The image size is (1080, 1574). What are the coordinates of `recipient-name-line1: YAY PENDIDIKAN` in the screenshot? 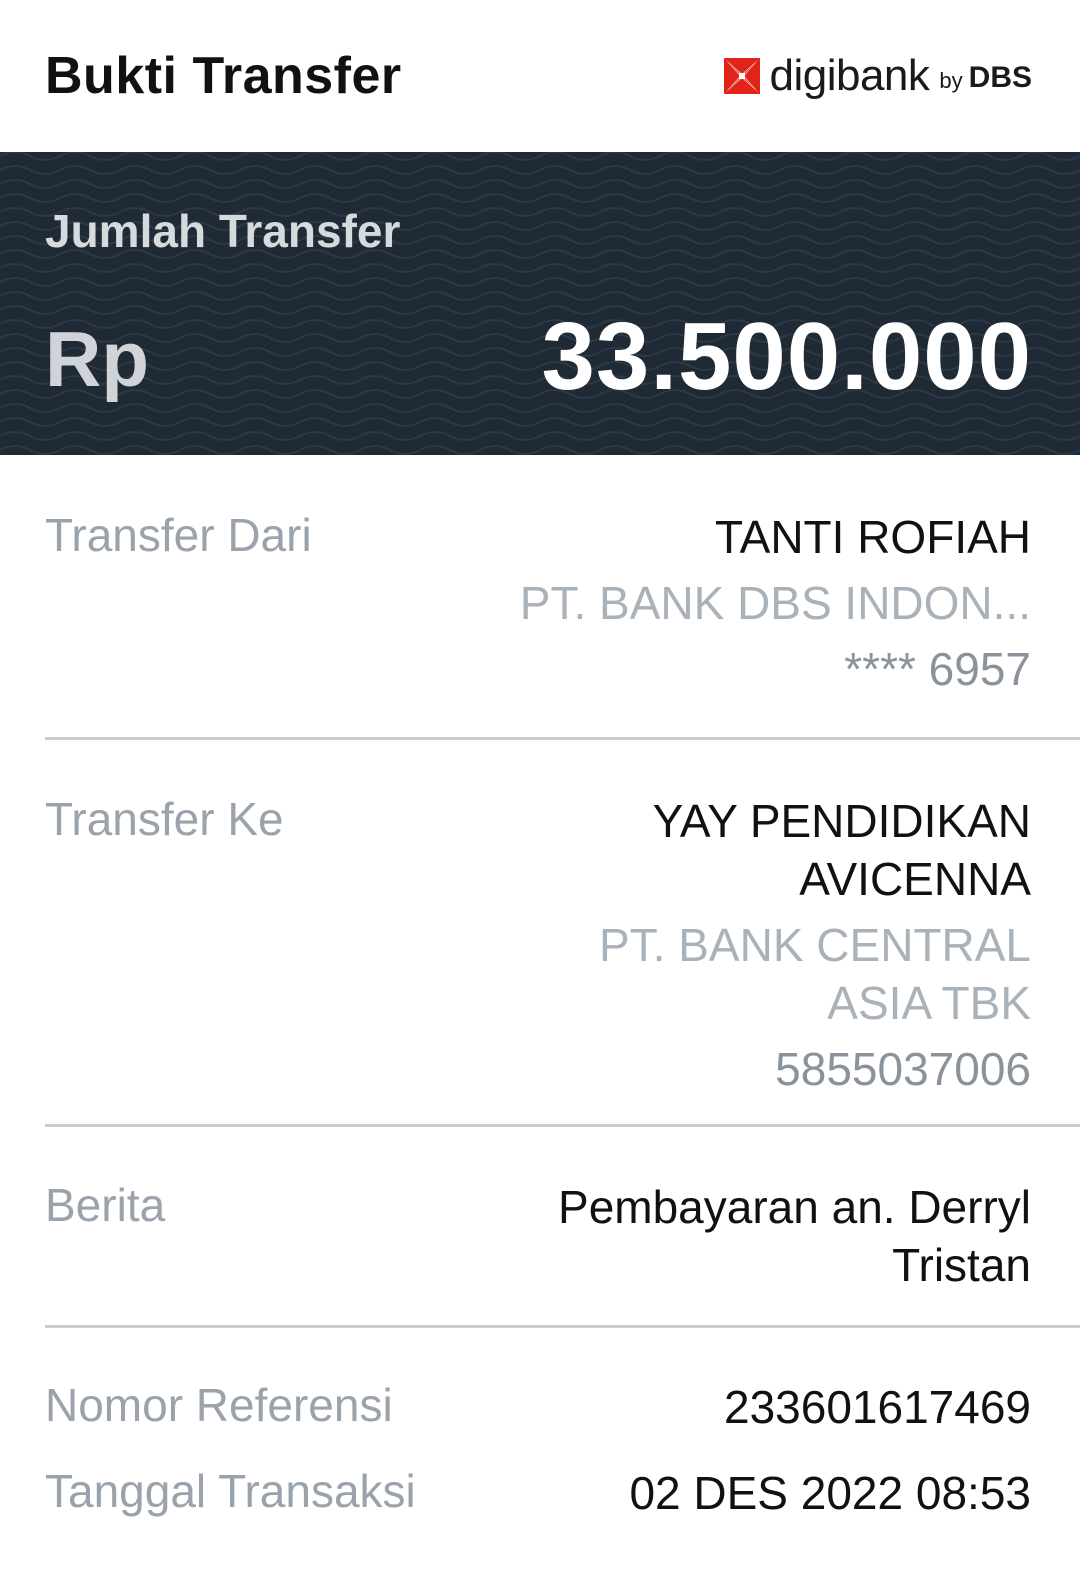 It's located at (841, 821).